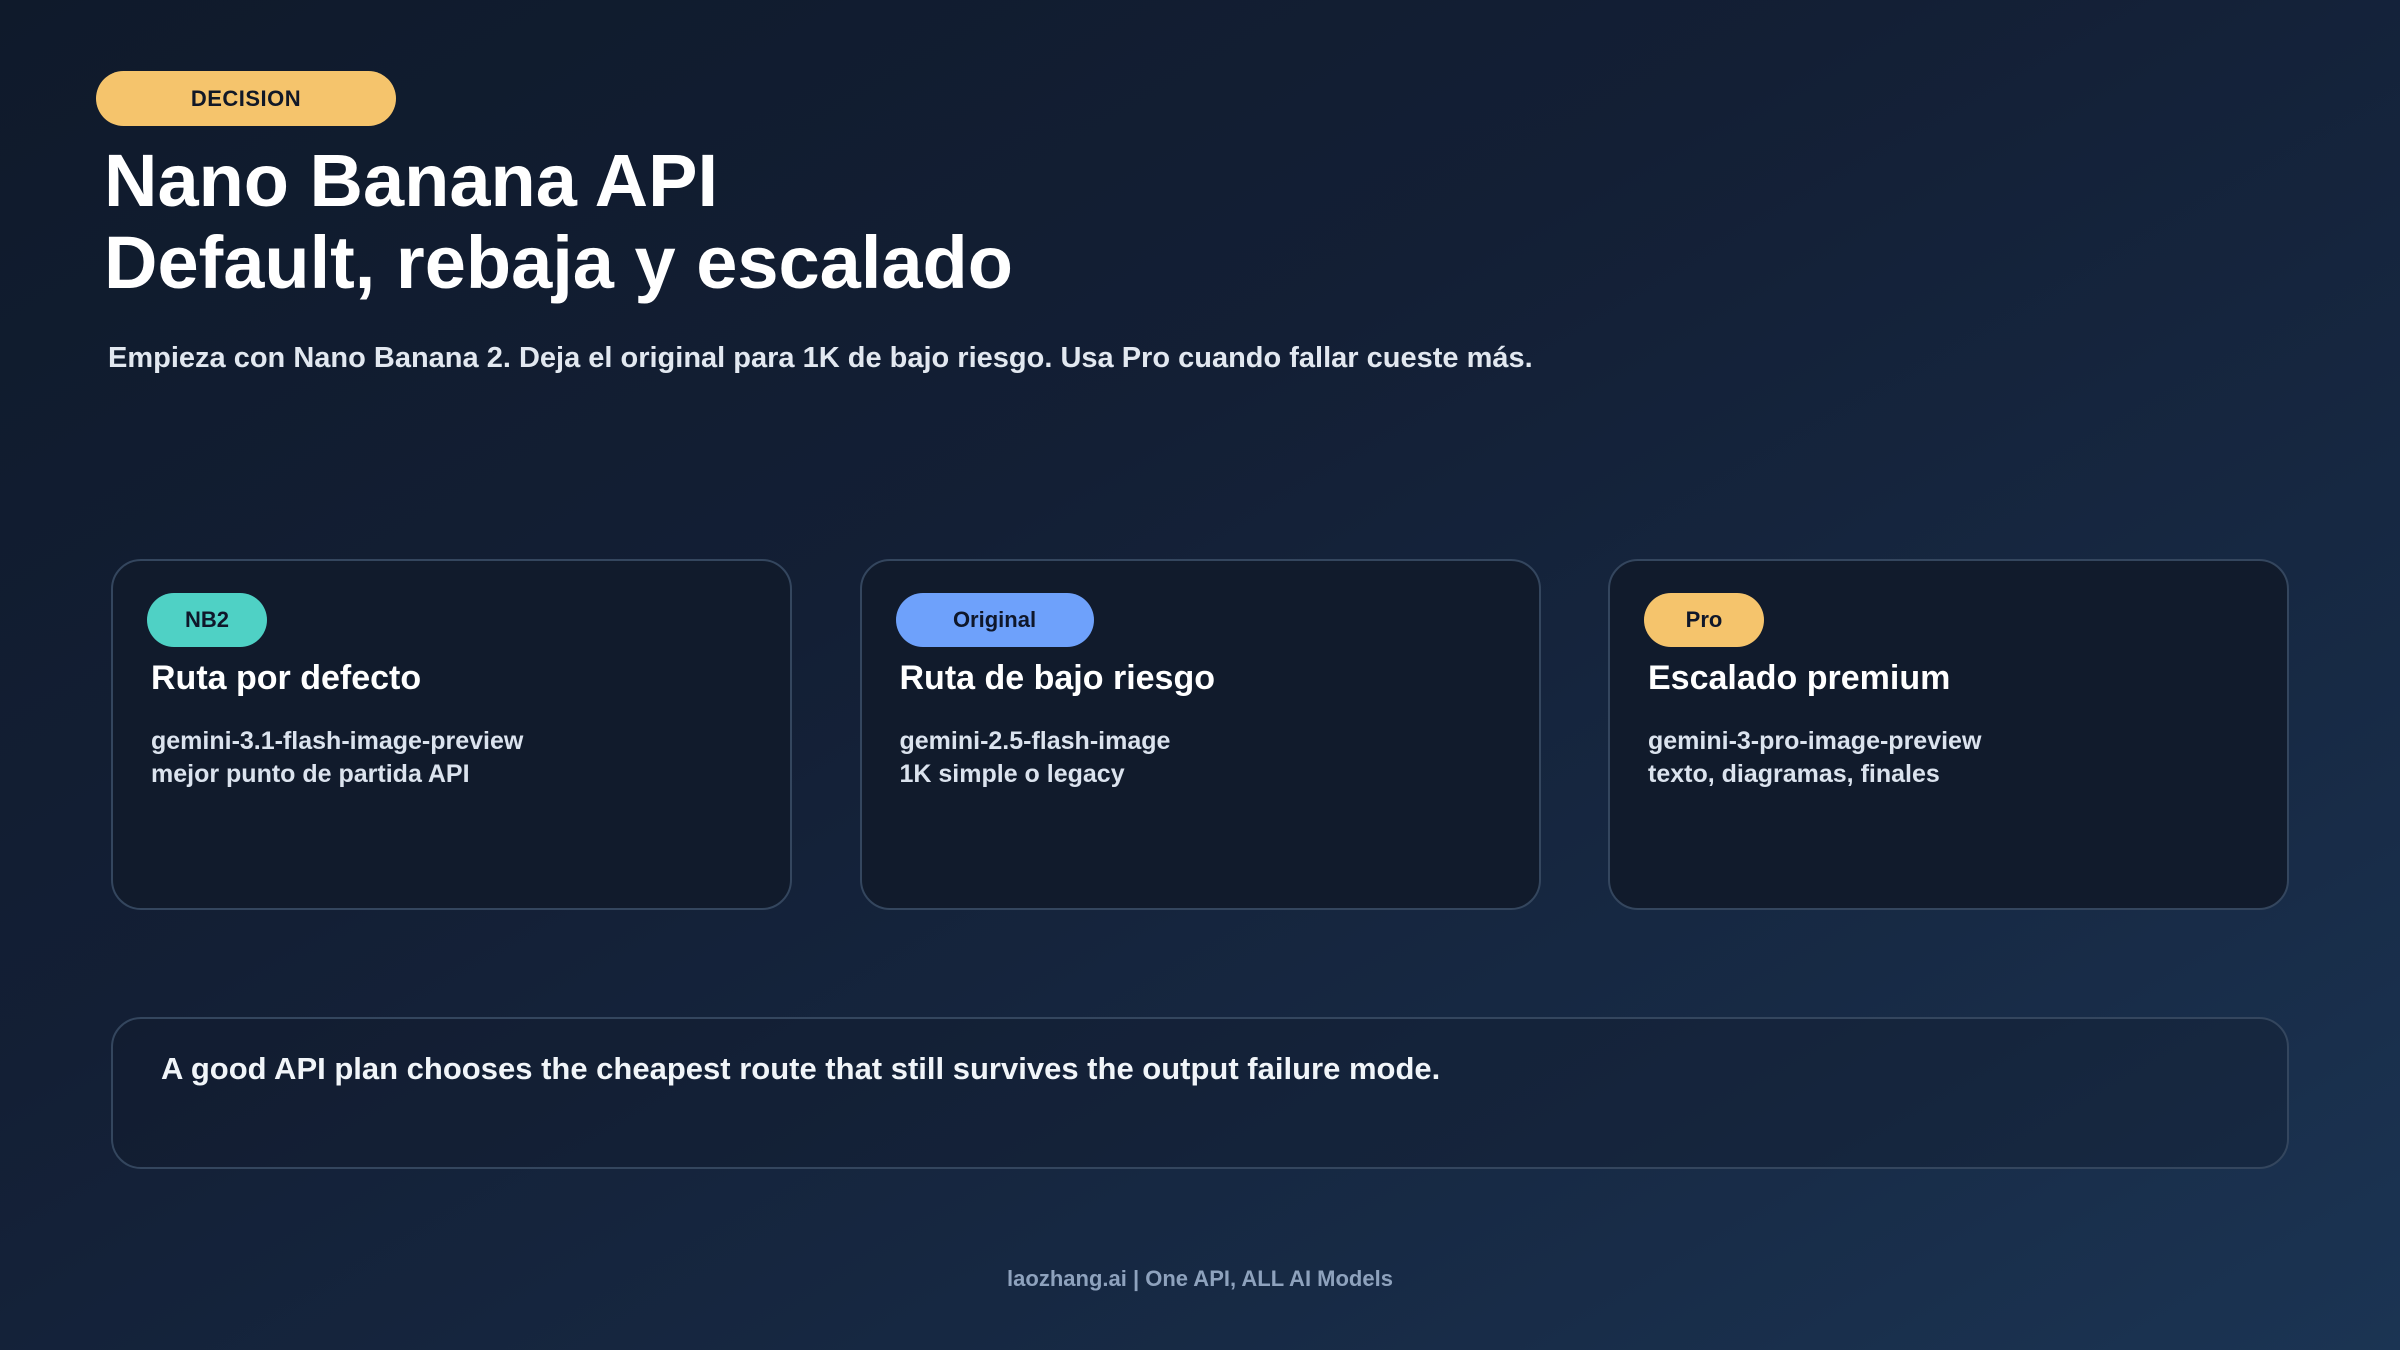  Describe the element at coordinates (1815, 741) in the screenshot. I see `card-model-id: gemini-3-pro-image-preview` at that location.